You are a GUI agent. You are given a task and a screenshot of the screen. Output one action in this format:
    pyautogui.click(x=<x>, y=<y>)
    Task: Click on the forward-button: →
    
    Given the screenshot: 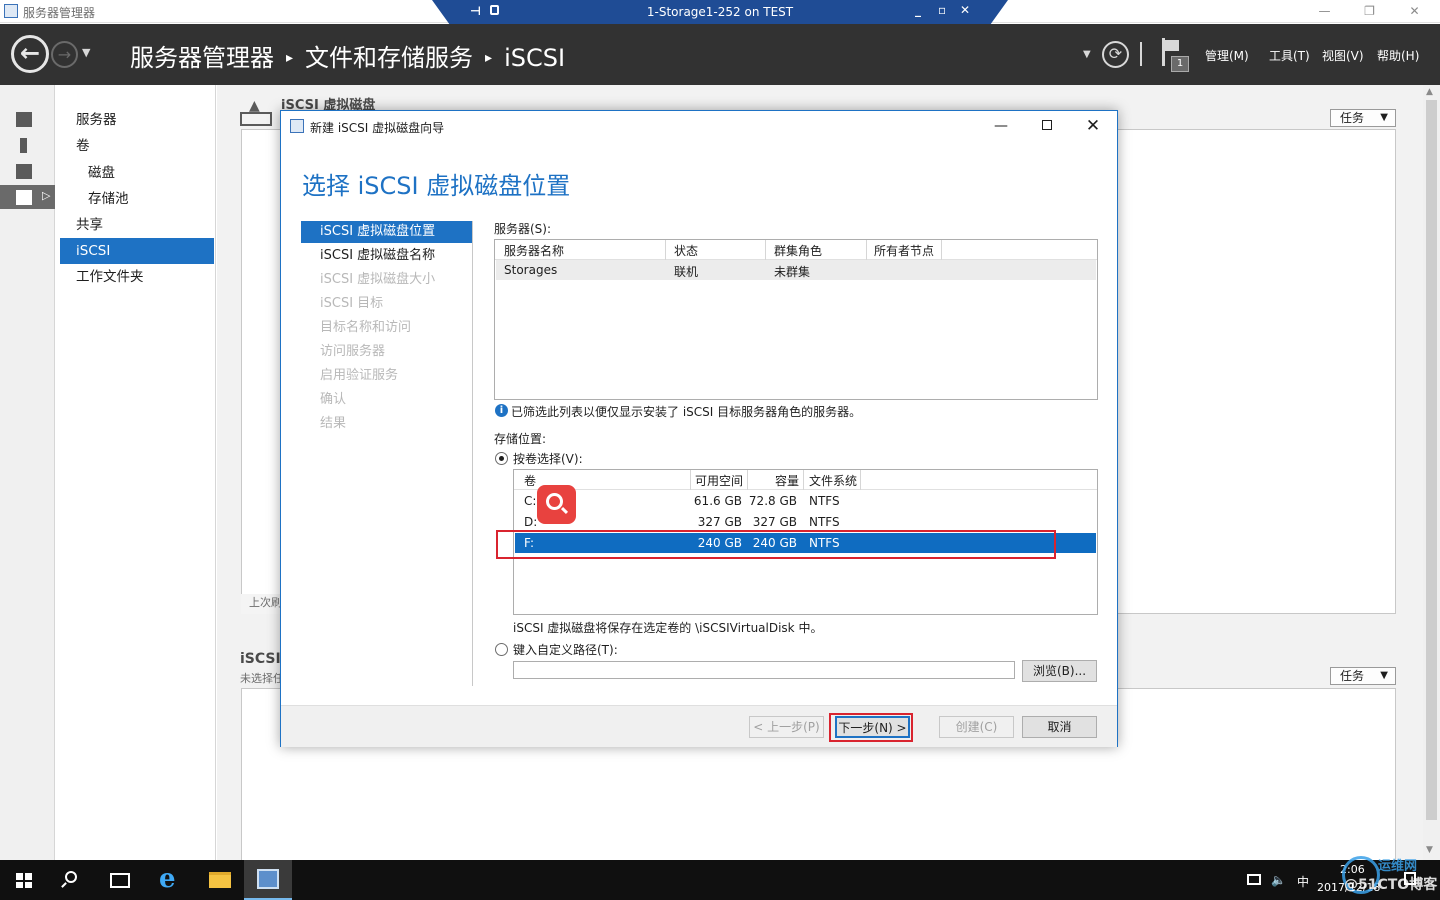 What is the action you would take?
    pyautogui.click(x=64, y=54)
    